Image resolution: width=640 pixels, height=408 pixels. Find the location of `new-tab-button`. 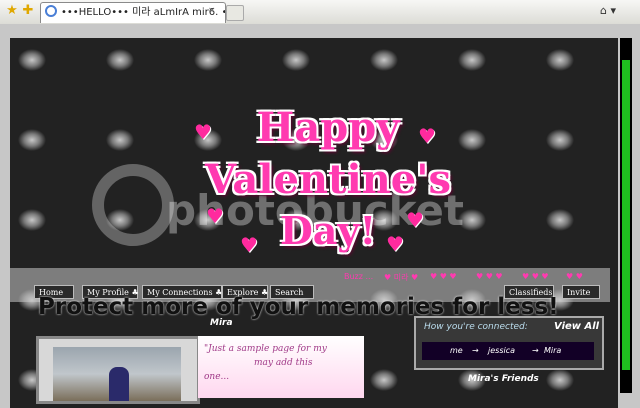

new-tab-button is located at coordinates (235, 13).